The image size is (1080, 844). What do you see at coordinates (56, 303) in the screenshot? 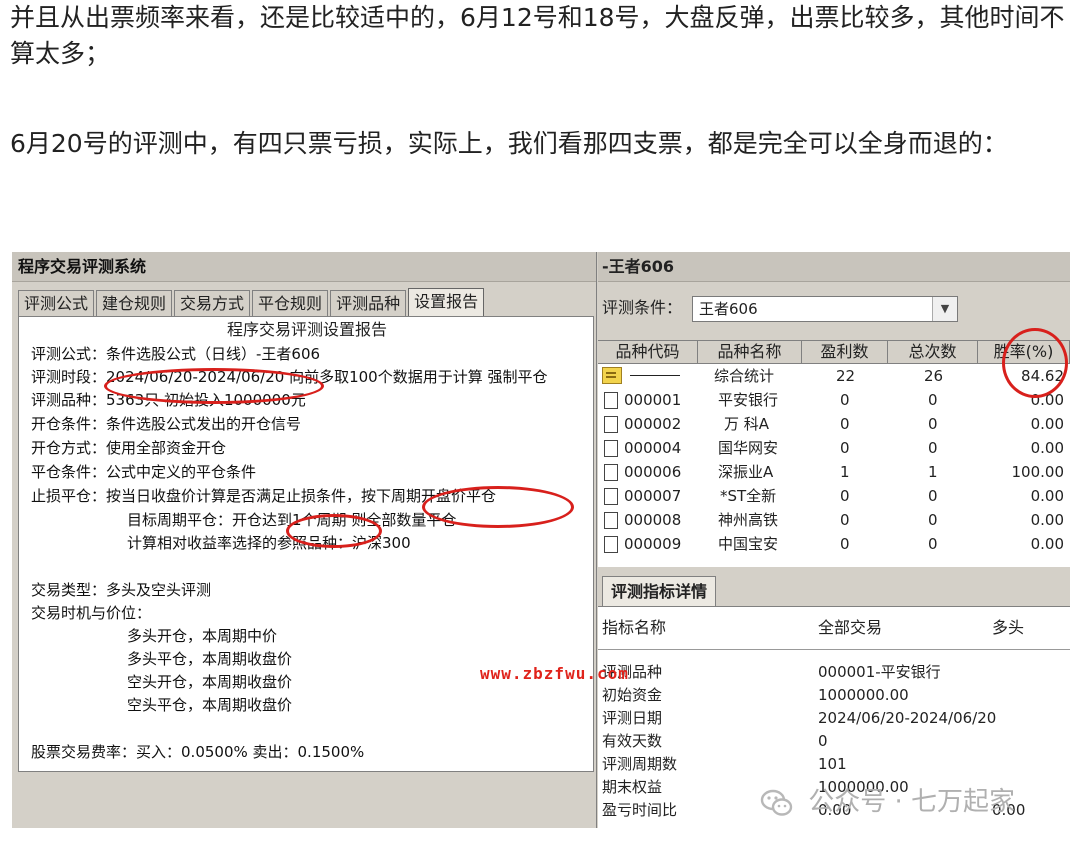
I see `tab-formula: 评测公式` at bounding box center [56, 303].